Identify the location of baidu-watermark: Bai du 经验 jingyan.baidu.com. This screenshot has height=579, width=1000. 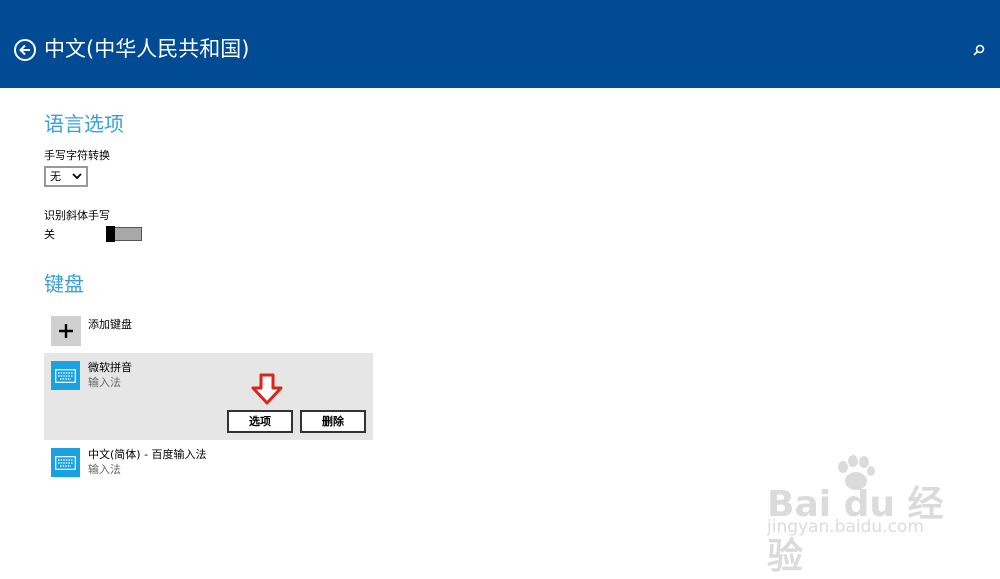
(857, 516).